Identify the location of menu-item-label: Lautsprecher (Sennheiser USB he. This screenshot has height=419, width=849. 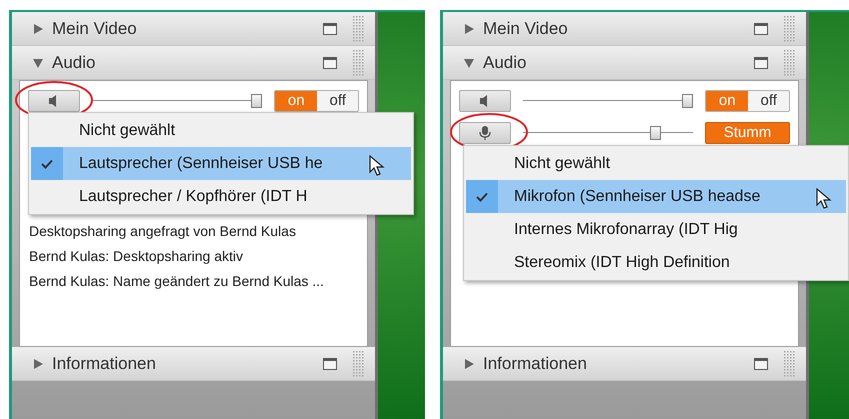
(201, 164).